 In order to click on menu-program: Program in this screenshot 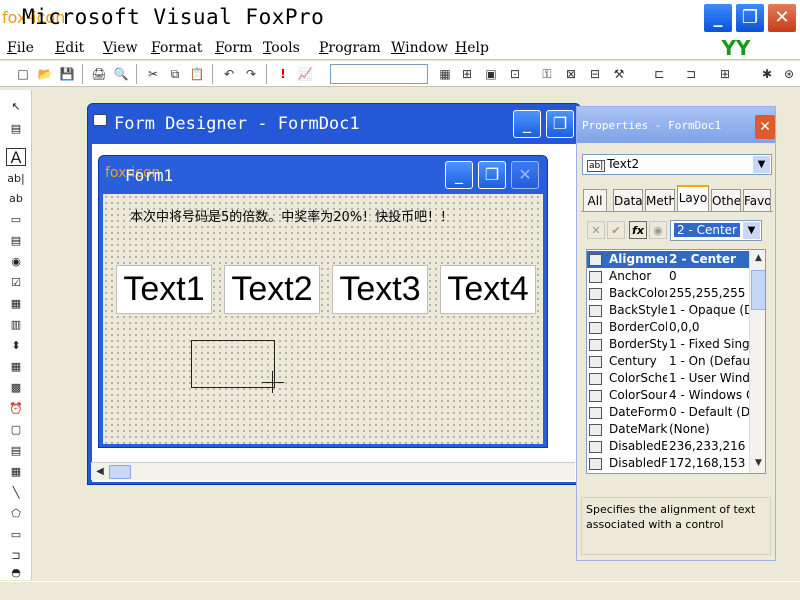, I will do `click(350, 48)`.